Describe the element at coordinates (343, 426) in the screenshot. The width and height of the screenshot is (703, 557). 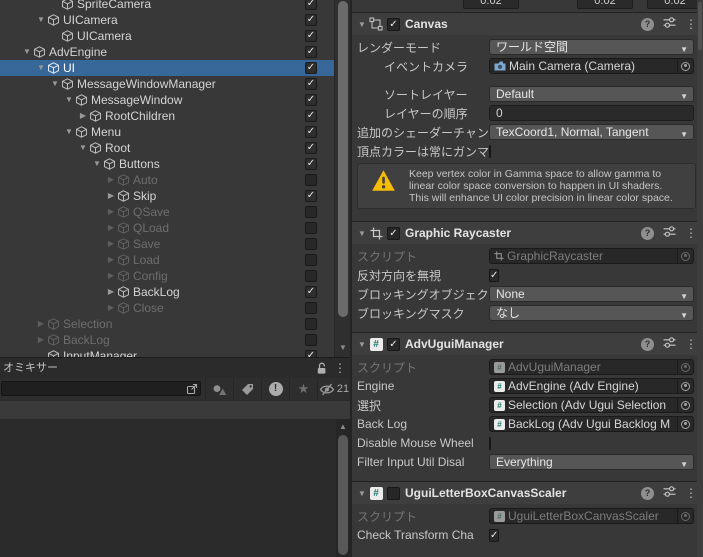
I see `scroll-up-icon: ▲` at that location.